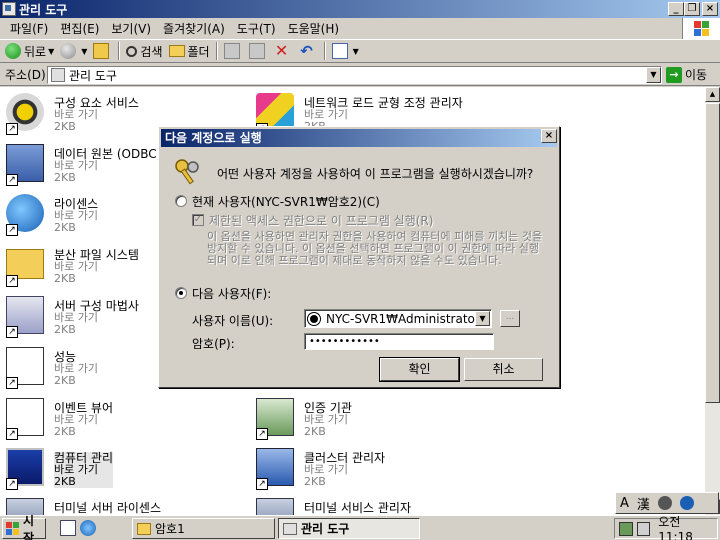 Image resolution: width=720 pixels, height=540 pixels. Describe the element at coordinates (643, 503) in the screenshot. I see `ime-hanja-label: 漢` at that location.